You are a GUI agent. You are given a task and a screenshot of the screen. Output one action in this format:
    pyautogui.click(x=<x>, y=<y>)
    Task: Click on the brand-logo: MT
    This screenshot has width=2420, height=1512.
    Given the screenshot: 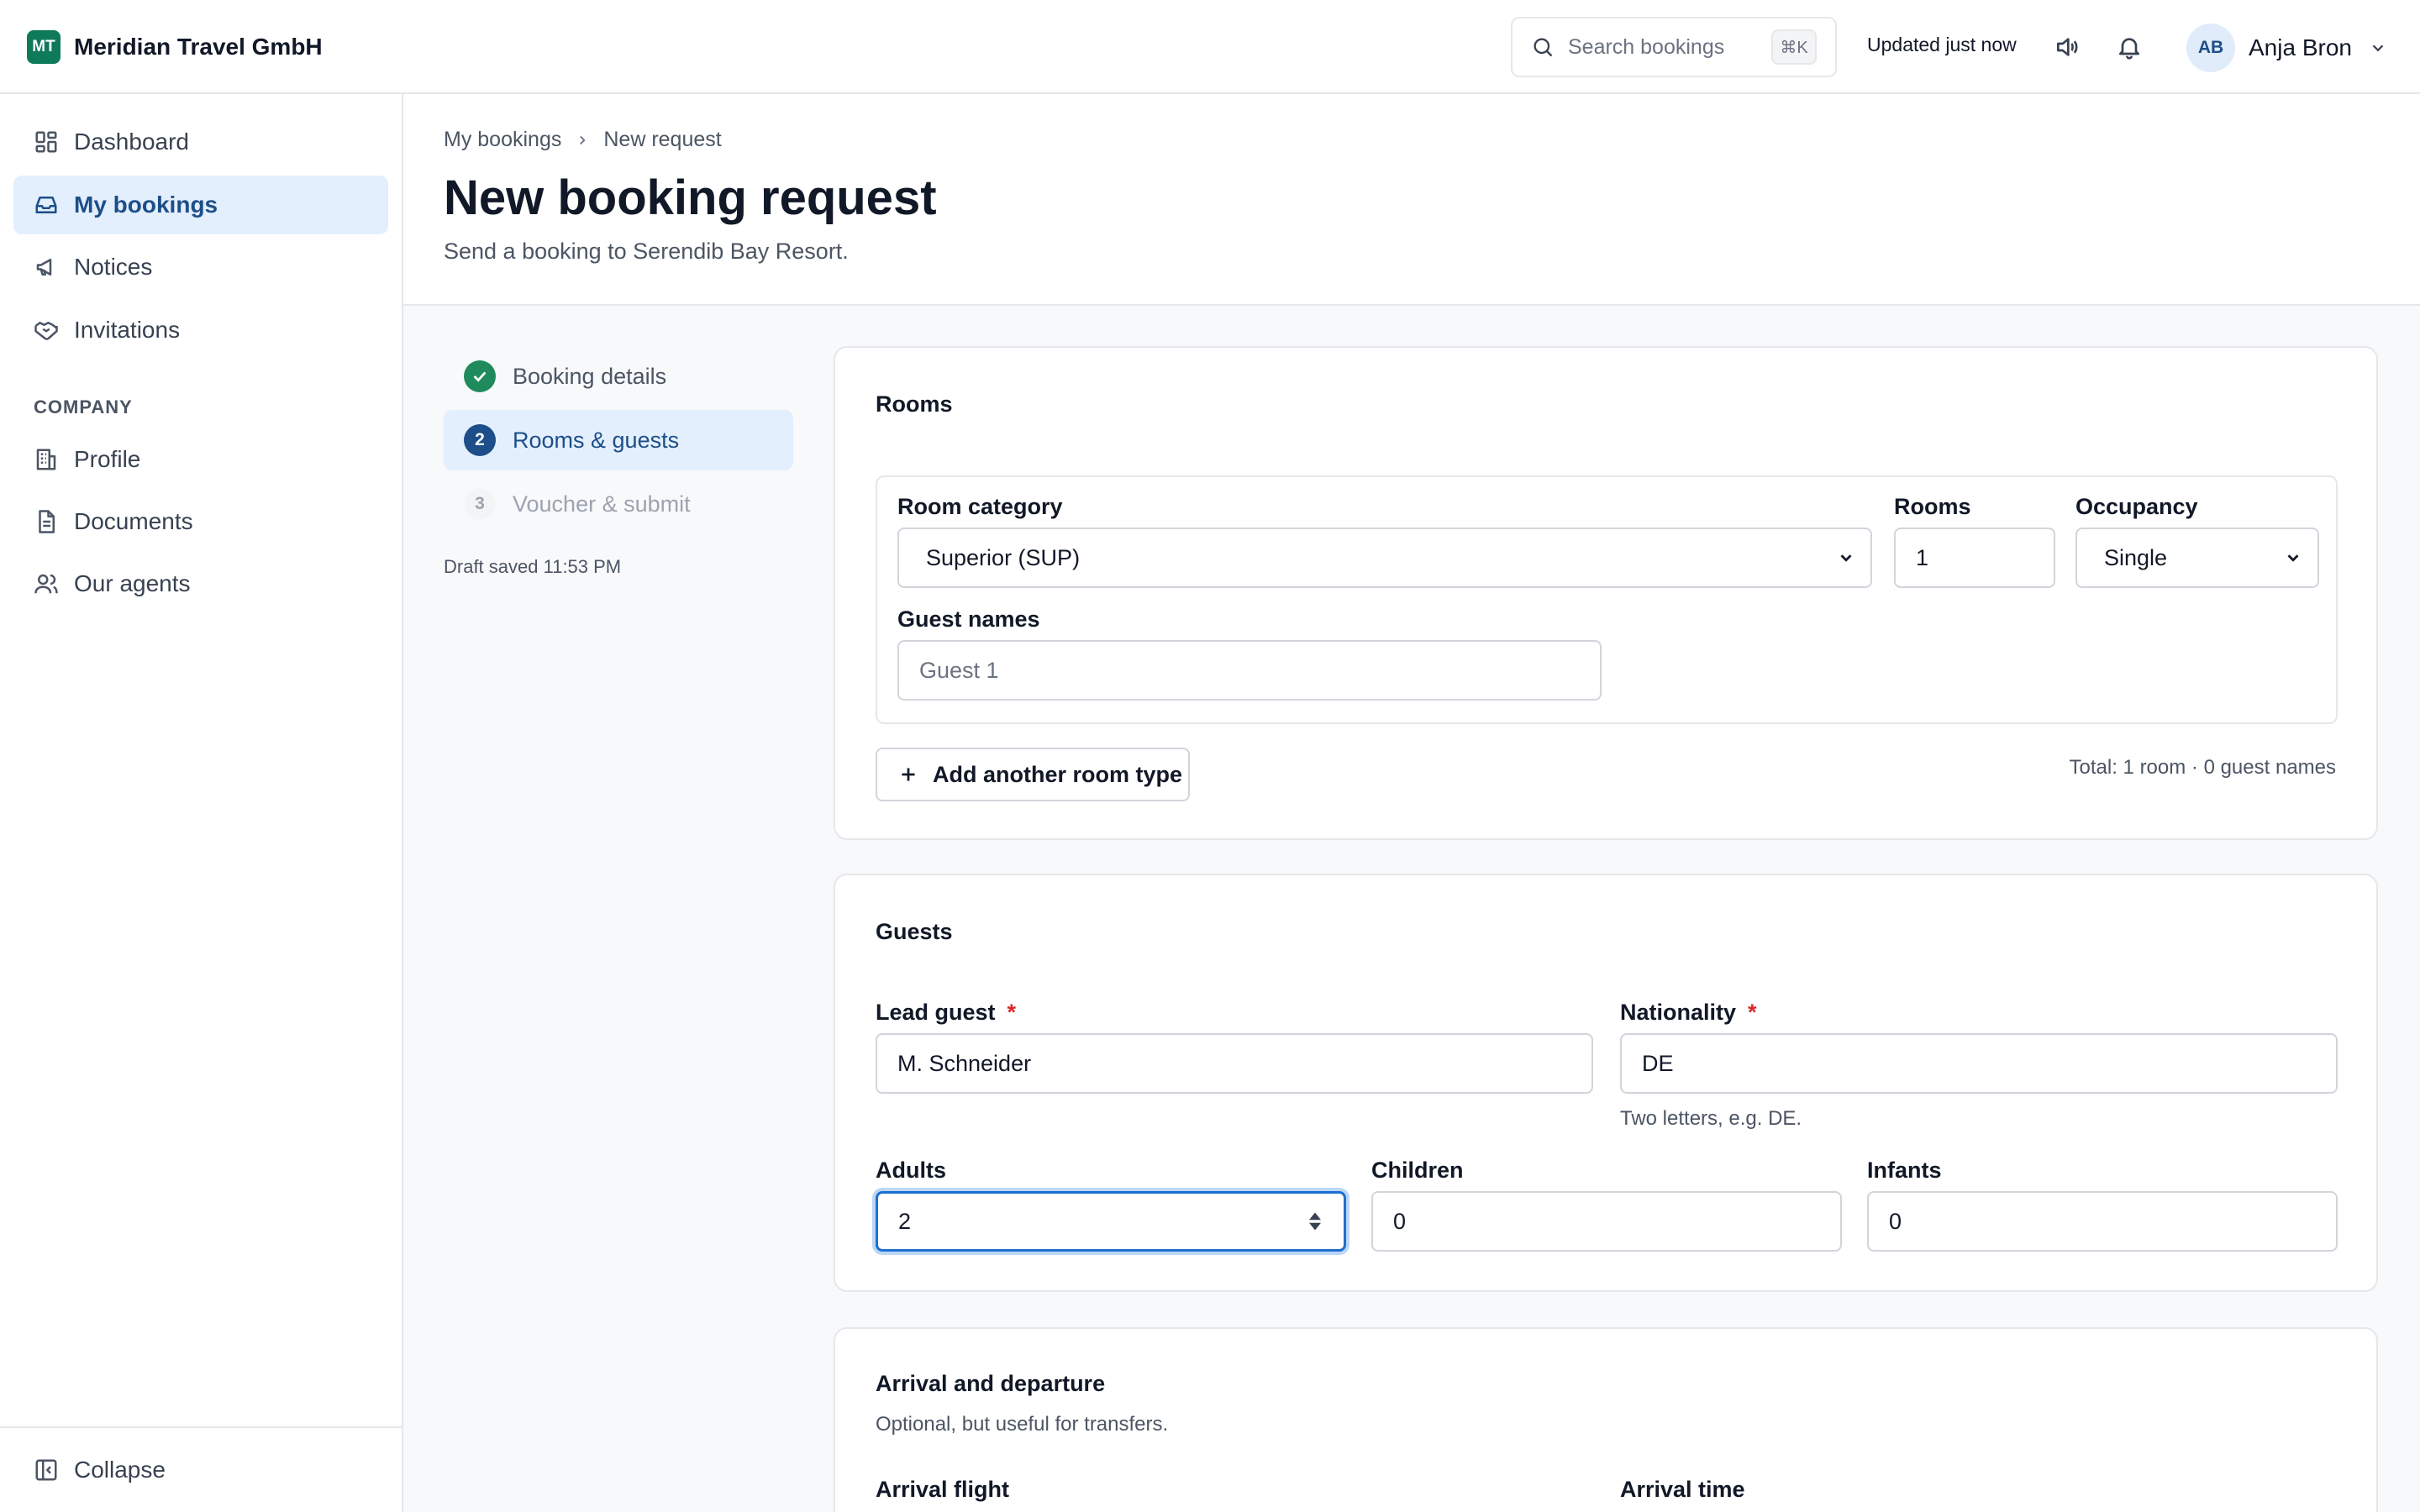 What is the action you would take?
    pyautogui.click(x=43, y=47)
    